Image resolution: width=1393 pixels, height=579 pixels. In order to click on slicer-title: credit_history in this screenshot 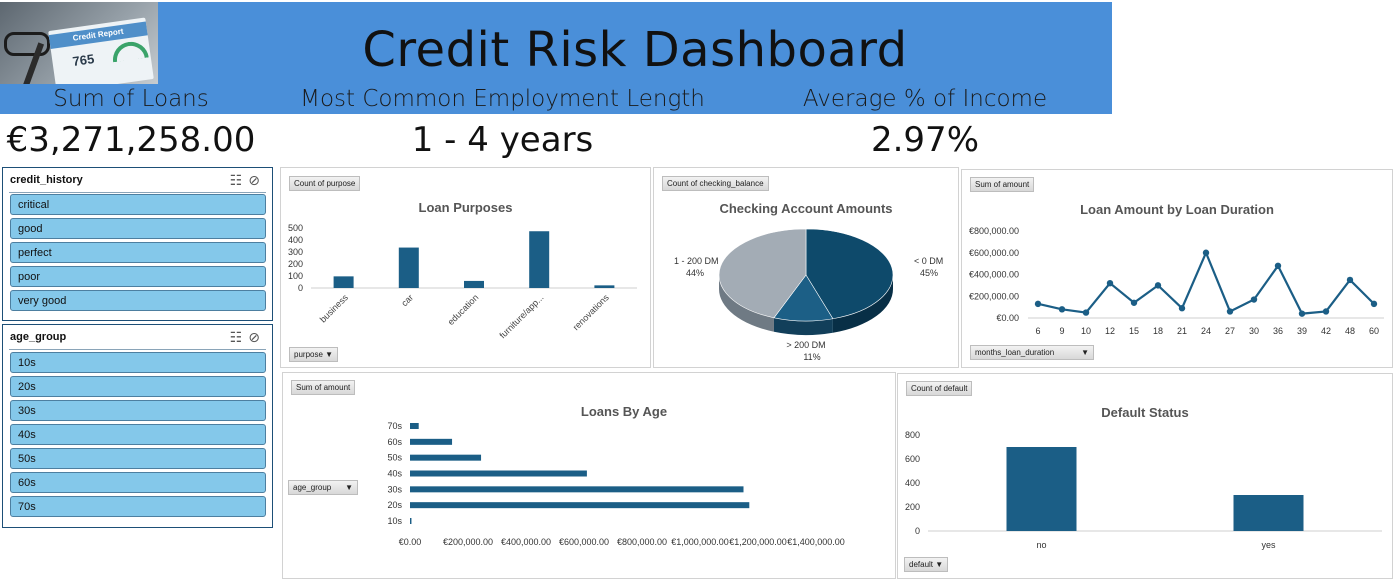, I will do `click(46, 180)`.